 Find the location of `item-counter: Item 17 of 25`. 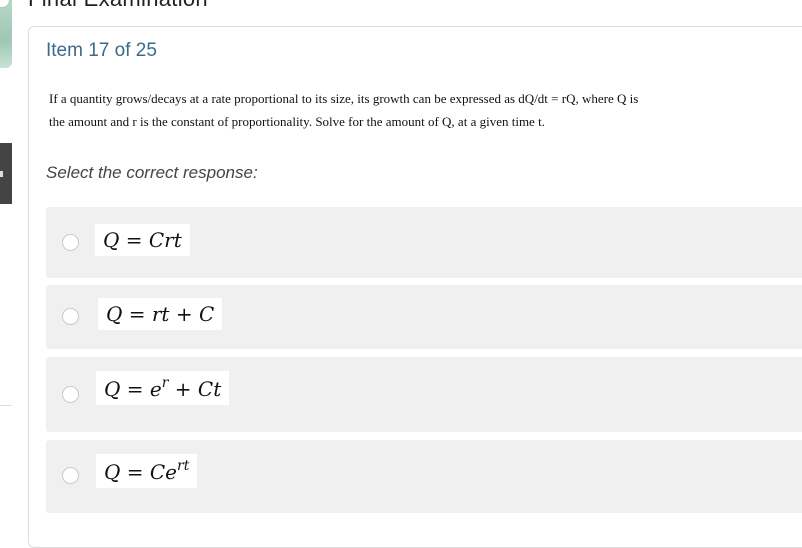

item-counter: Item 17 of 25 is located at coordinates (101, 50).